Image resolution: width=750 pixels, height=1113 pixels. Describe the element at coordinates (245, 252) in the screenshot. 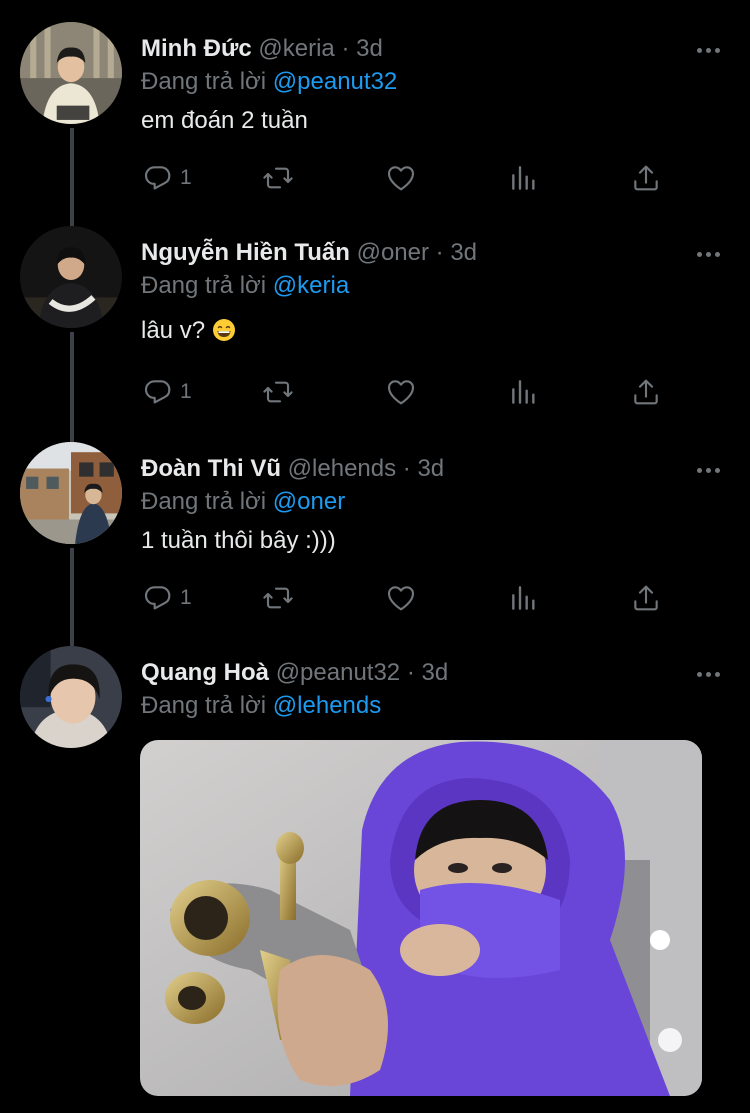

I see `display-name: Nguyễn Hiền Tuấn` at that location.